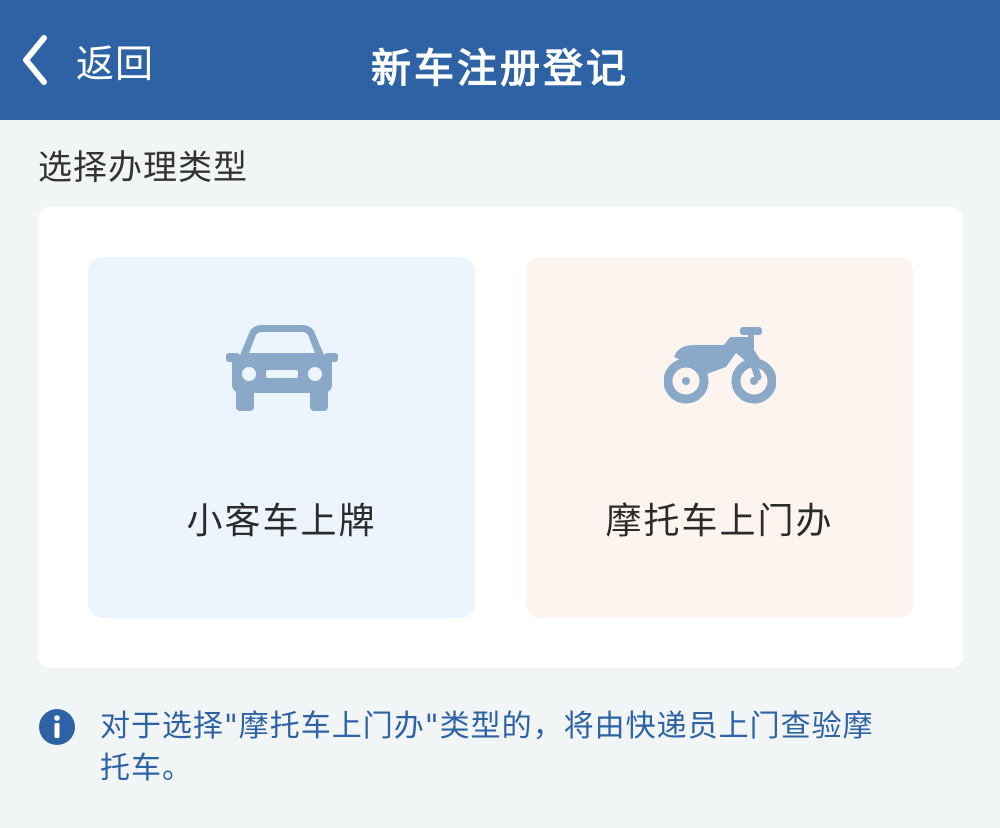 The height and width of the screenshot is (828, 1000). I want to click on info-icon, so click(57, 727).